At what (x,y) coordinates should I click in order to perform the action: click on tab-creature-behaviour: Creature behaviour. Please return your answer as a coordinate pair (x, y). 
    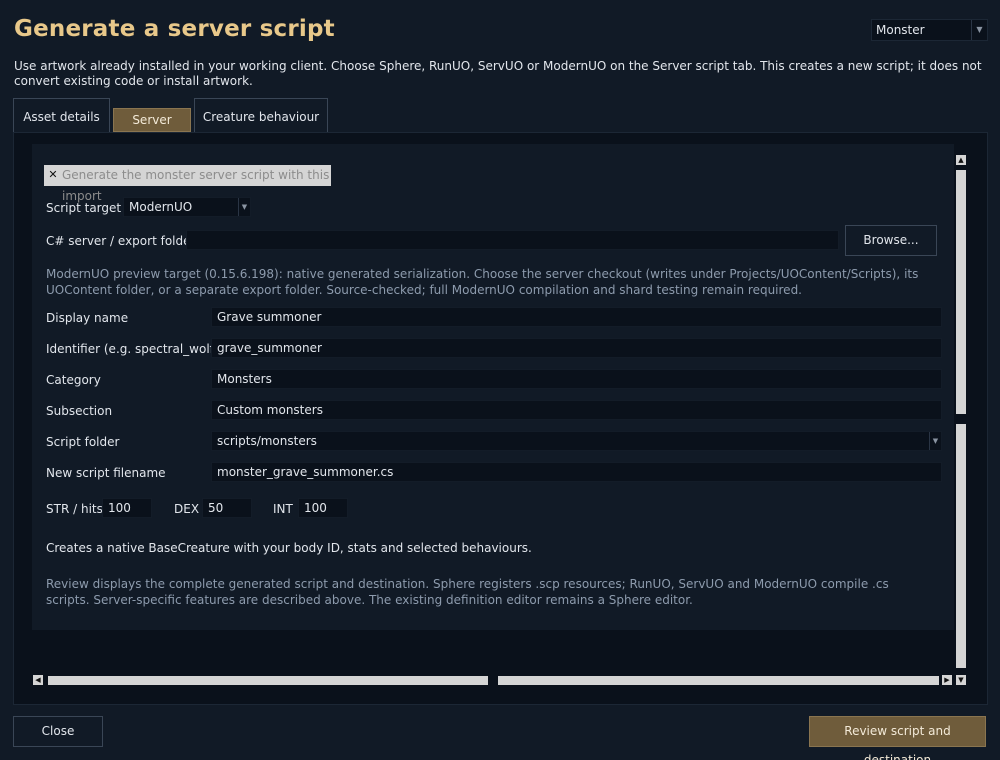
    Looking at the image, I should click on (261, 116).